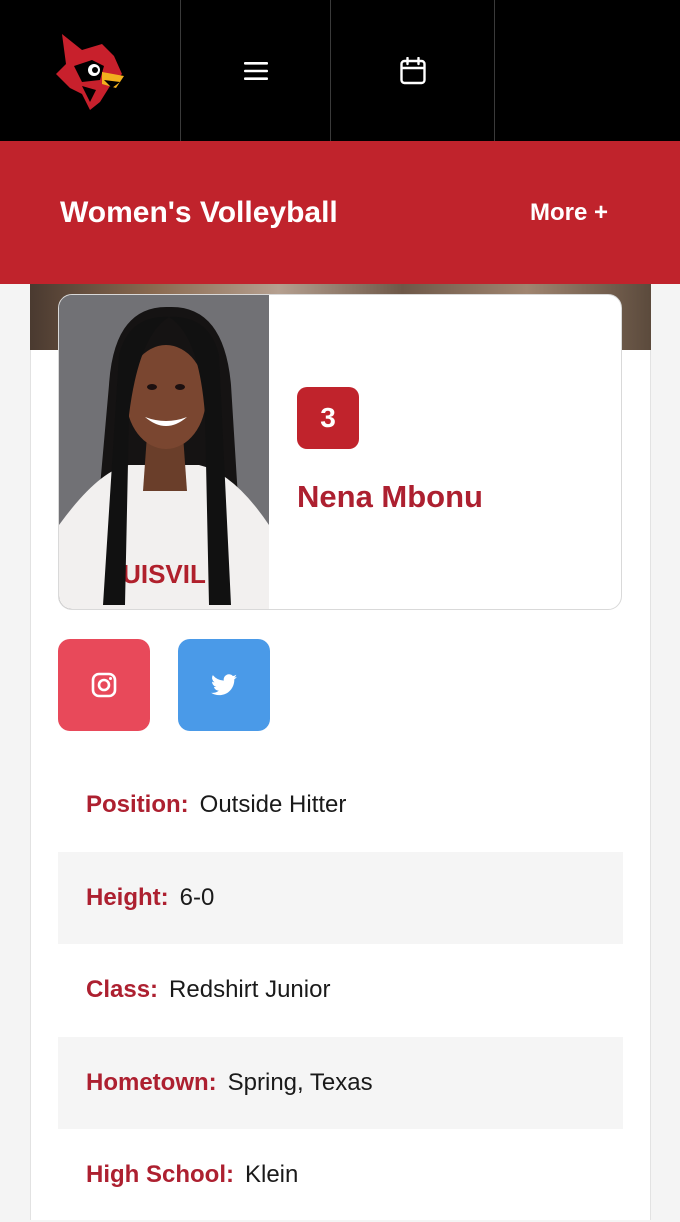 Image resolution: width=680 pixels, height=1222 pixels. Describe the element at coordinates (445, 452) in the screenshot. I see `player-info: 3 Nena Mbonu` at that location.